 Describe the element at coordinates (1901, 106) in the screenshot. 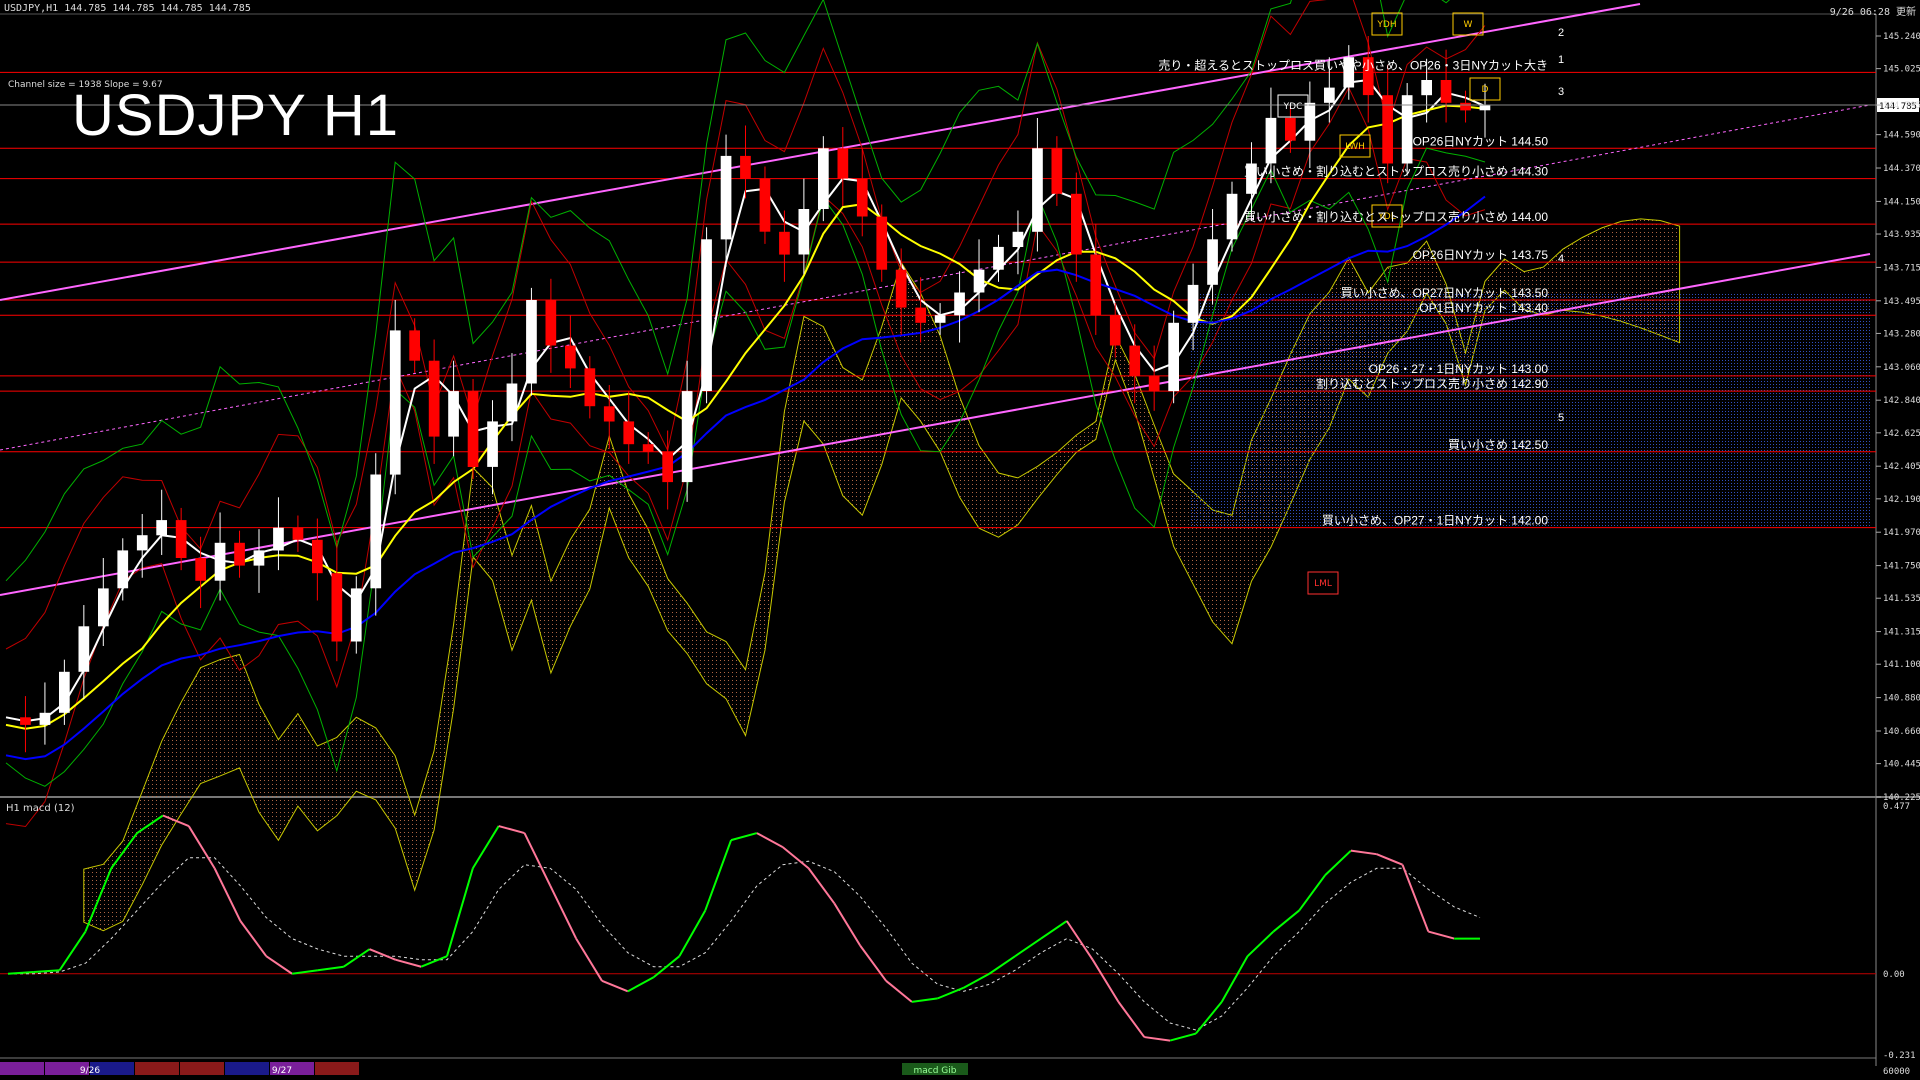

I see `y-tick-label: 144.785` at that location.